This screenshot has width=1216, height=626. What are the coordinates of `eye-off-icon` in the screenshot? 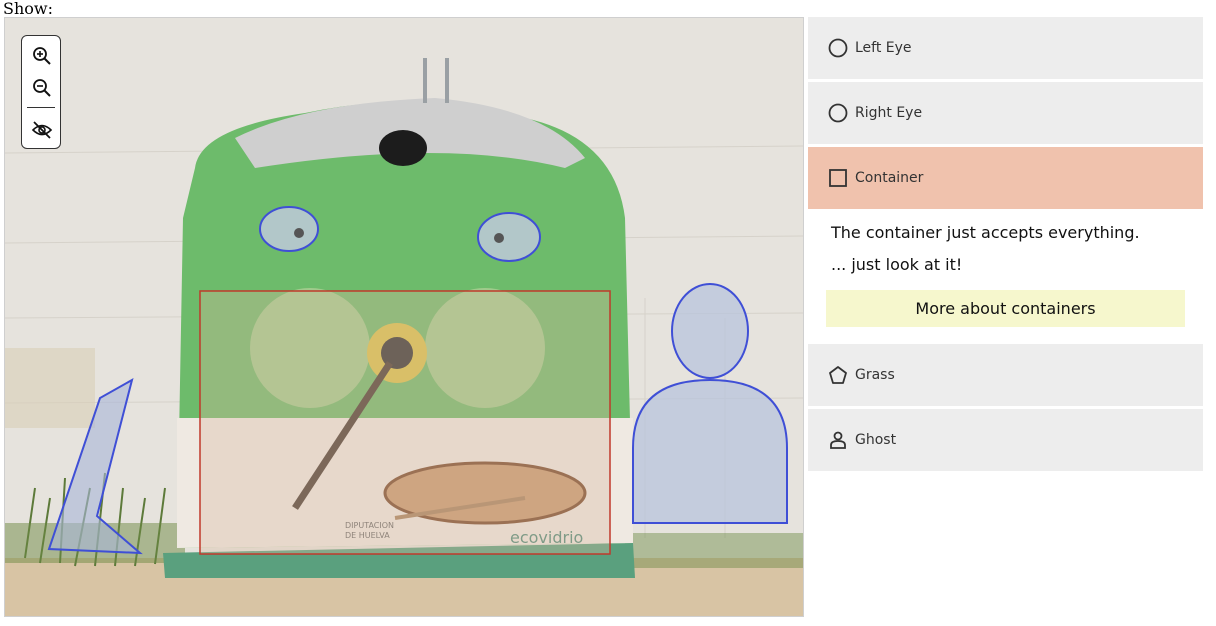 It's located at (42, 130).